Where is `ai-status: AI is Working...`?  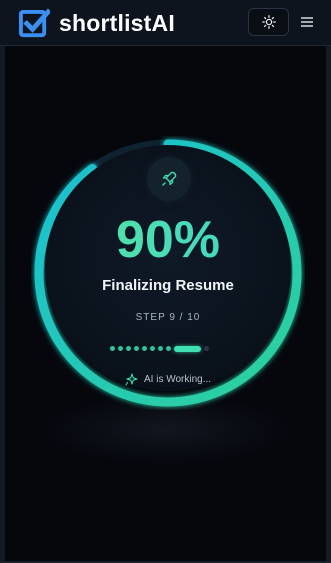
ai-status: AI is Working... is located at coordinates (168, 379).